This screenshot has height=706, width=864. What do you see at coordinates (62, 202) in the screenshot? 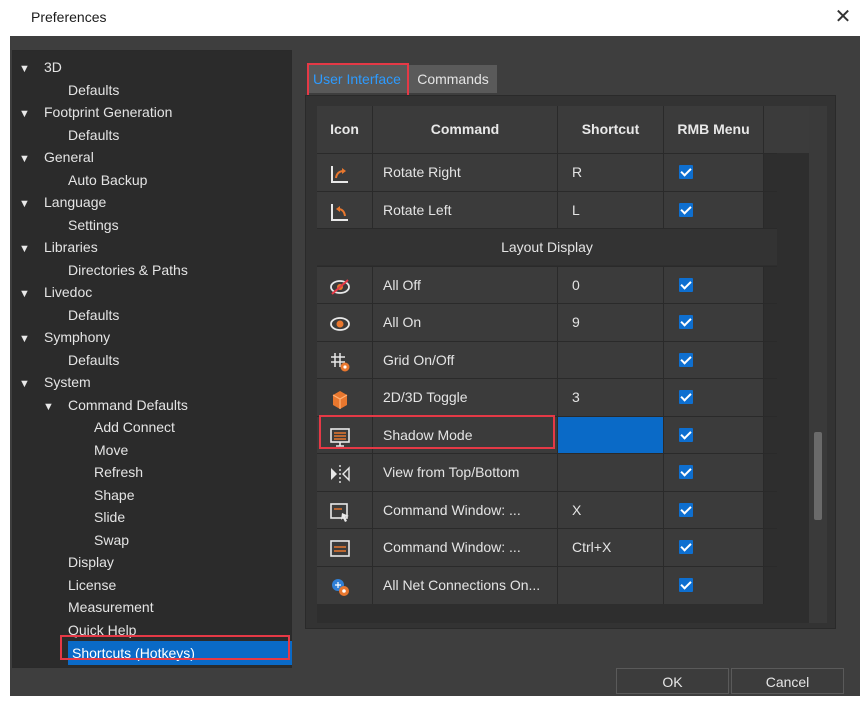
I see `tree-item: ▼ Language` at bounding box center [62, 202].